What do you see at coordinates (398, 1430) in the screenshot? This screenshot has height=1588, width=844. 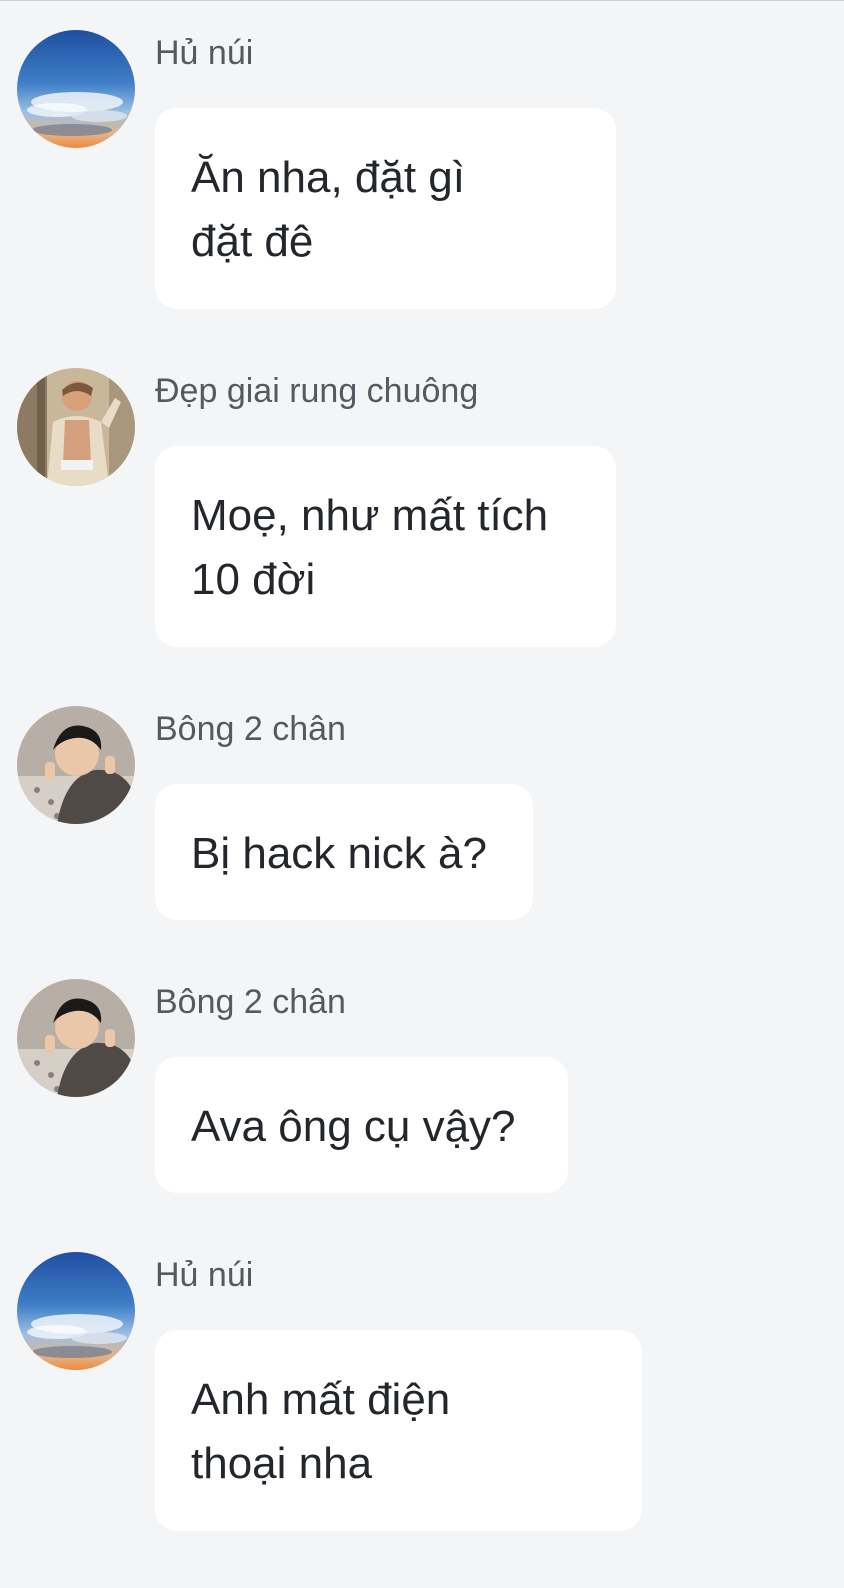 I see `message-bubble: Anh mất điện thoại nha` at bounding box center [398, 1430].